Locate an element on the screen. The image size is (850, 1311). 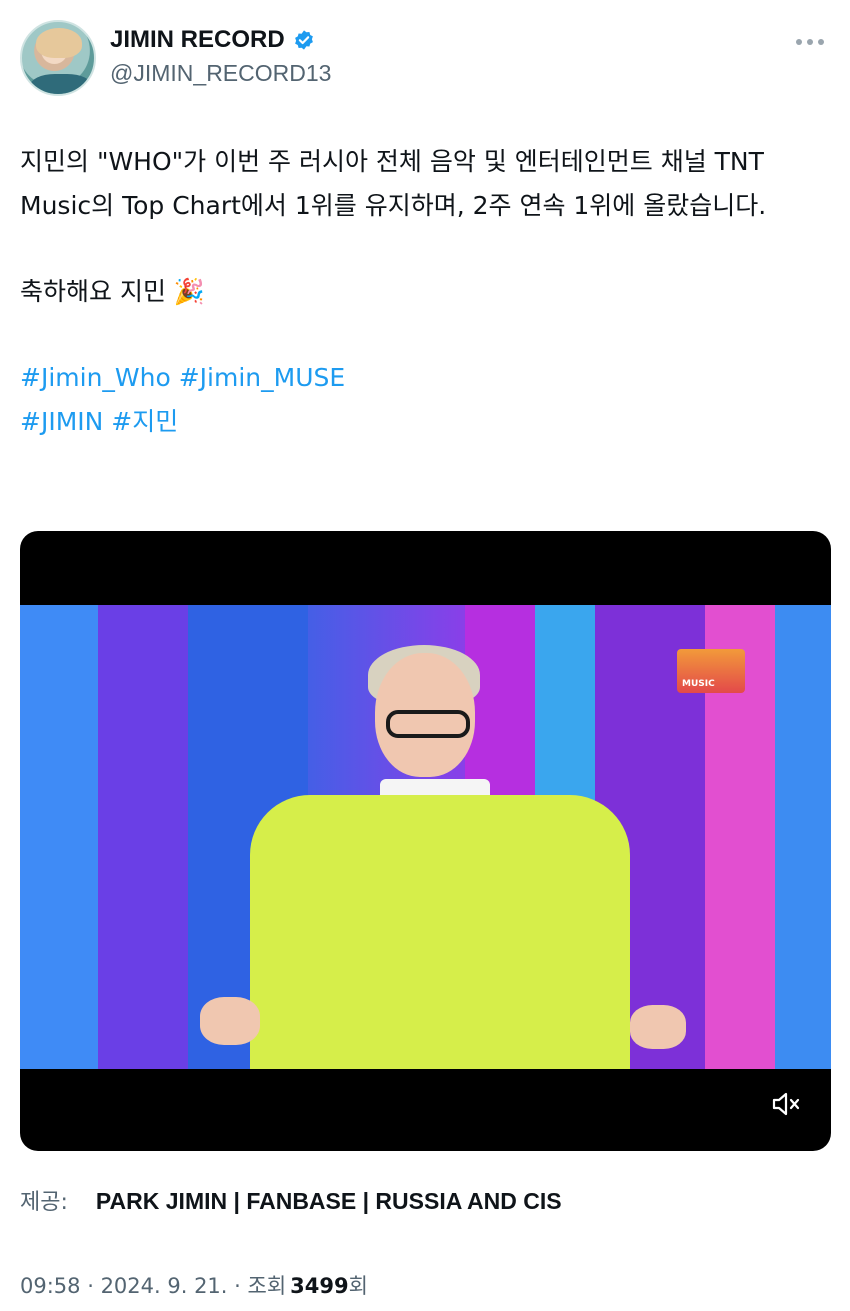
source-label: 제공: is located at coordinates (44, 1202).